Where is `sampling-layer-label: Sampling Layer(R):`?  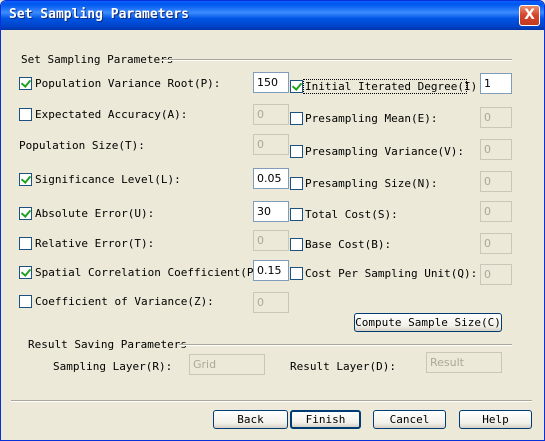 sampling-layer-label: Sampling Layer(R): is located at coordinates (113, 366).